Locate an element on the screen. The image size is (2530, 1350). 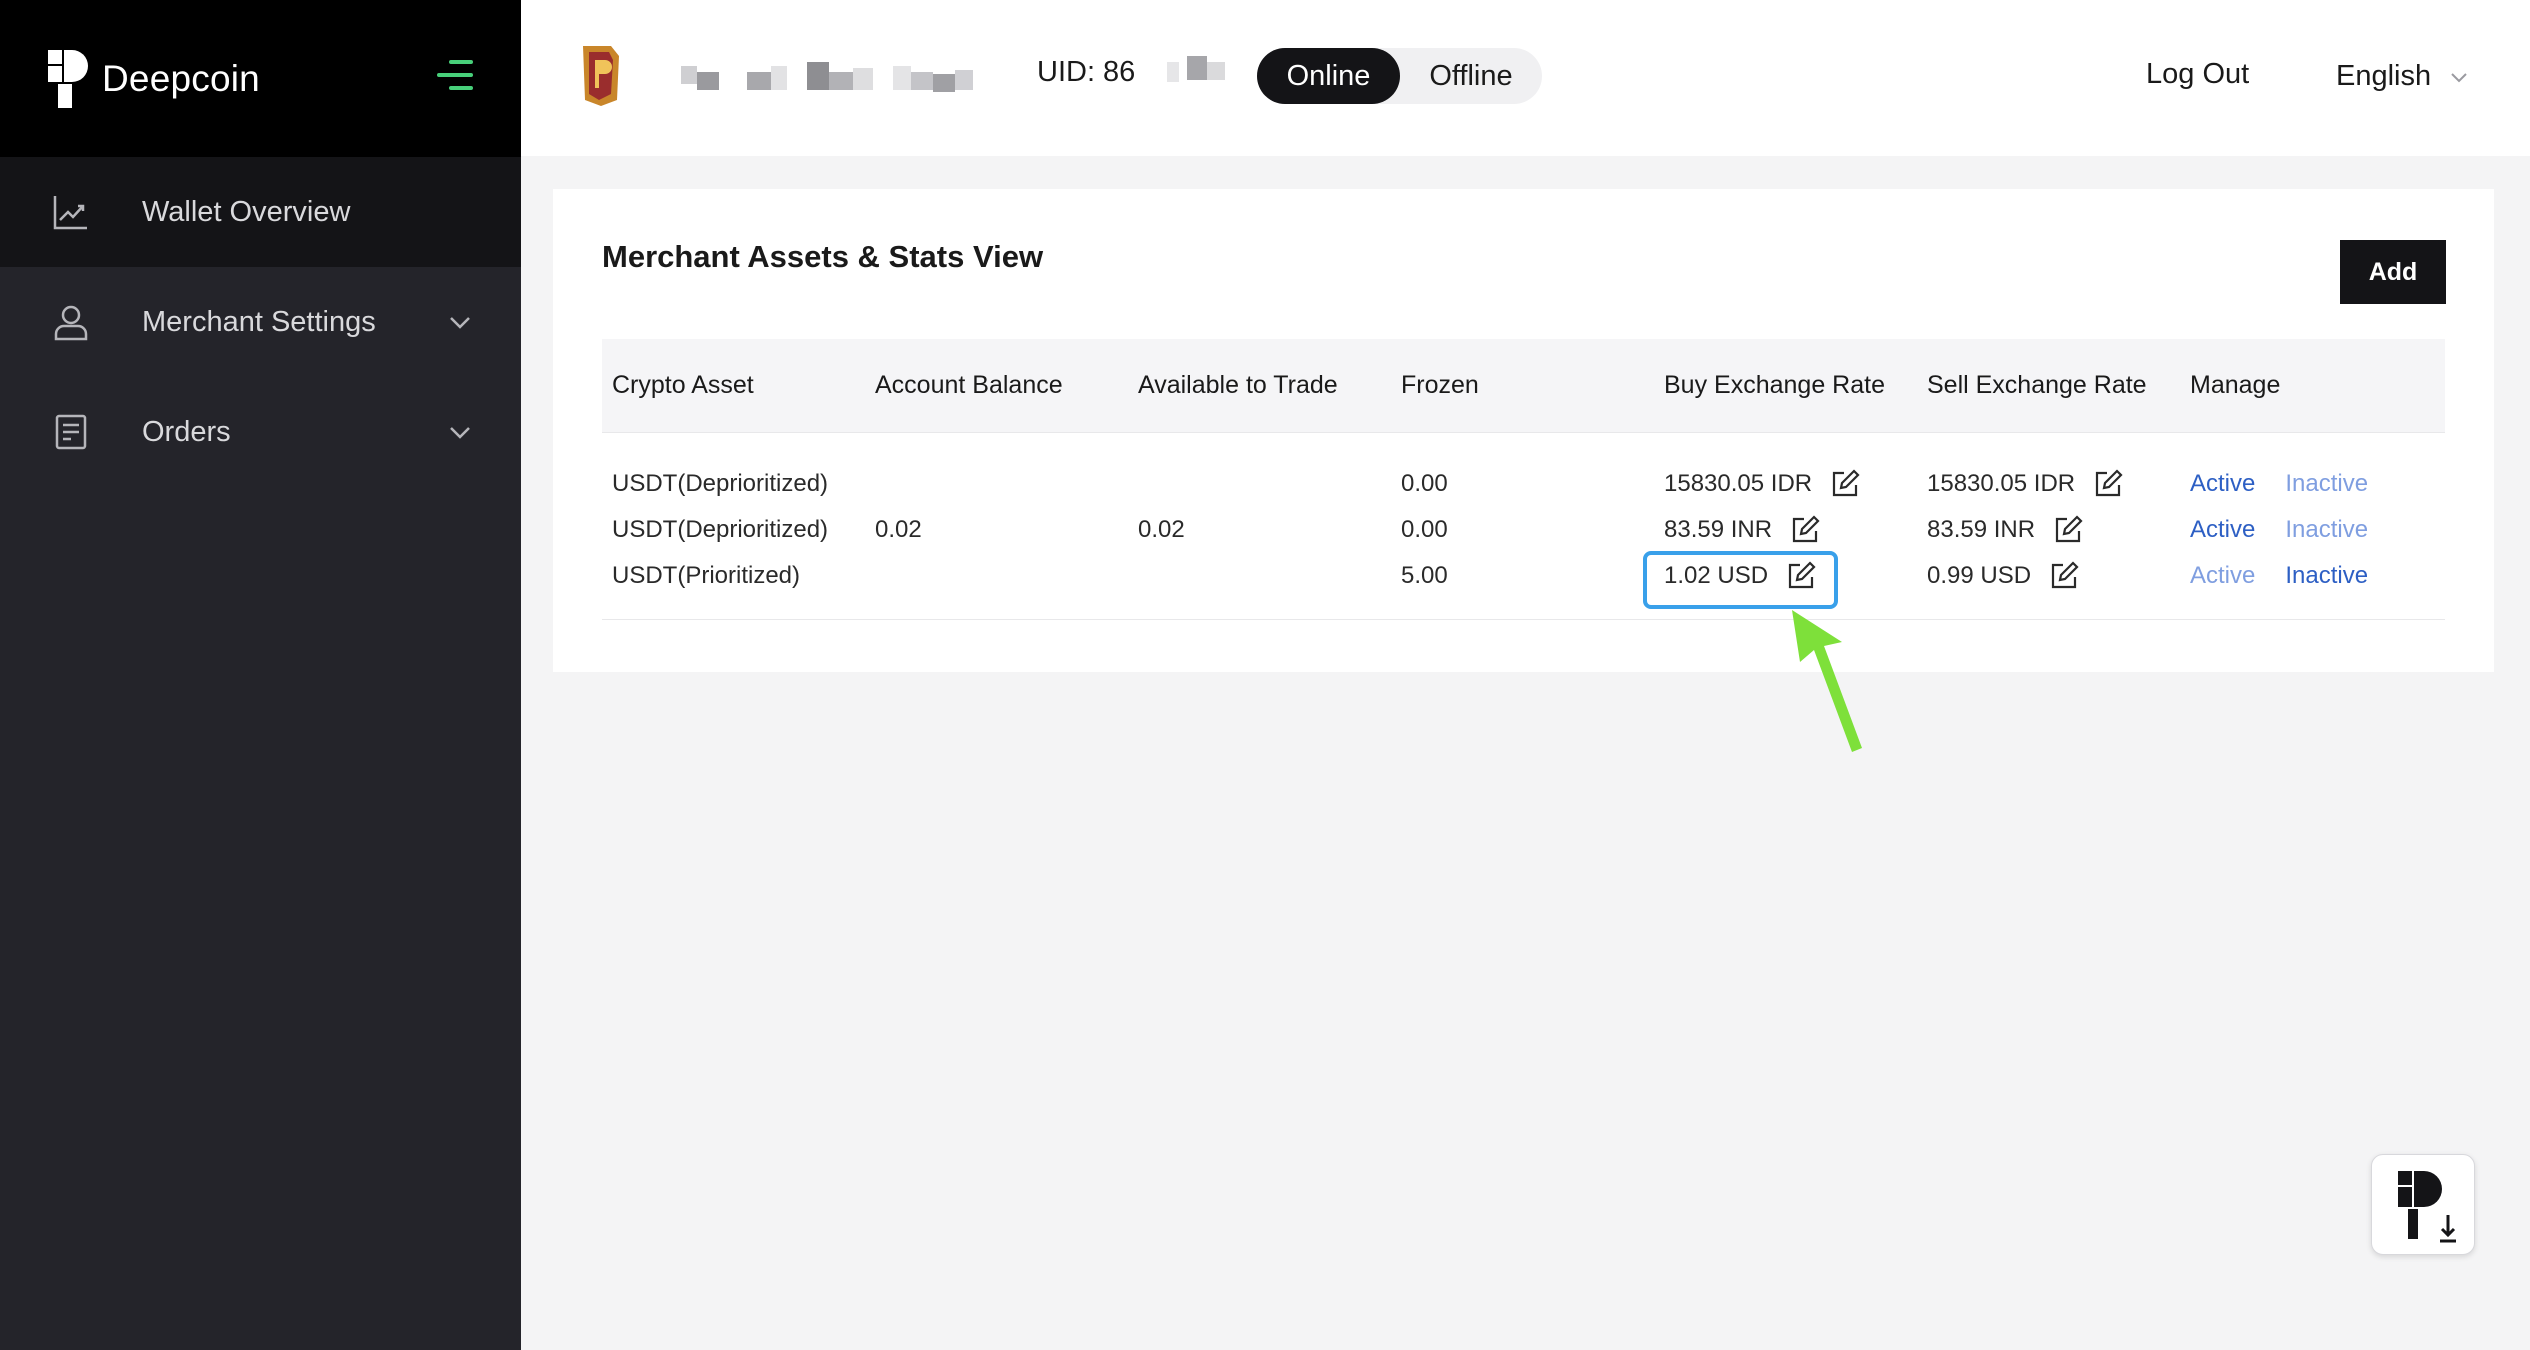
deepcoin-logo-icon is located at coordinates (68, 78).